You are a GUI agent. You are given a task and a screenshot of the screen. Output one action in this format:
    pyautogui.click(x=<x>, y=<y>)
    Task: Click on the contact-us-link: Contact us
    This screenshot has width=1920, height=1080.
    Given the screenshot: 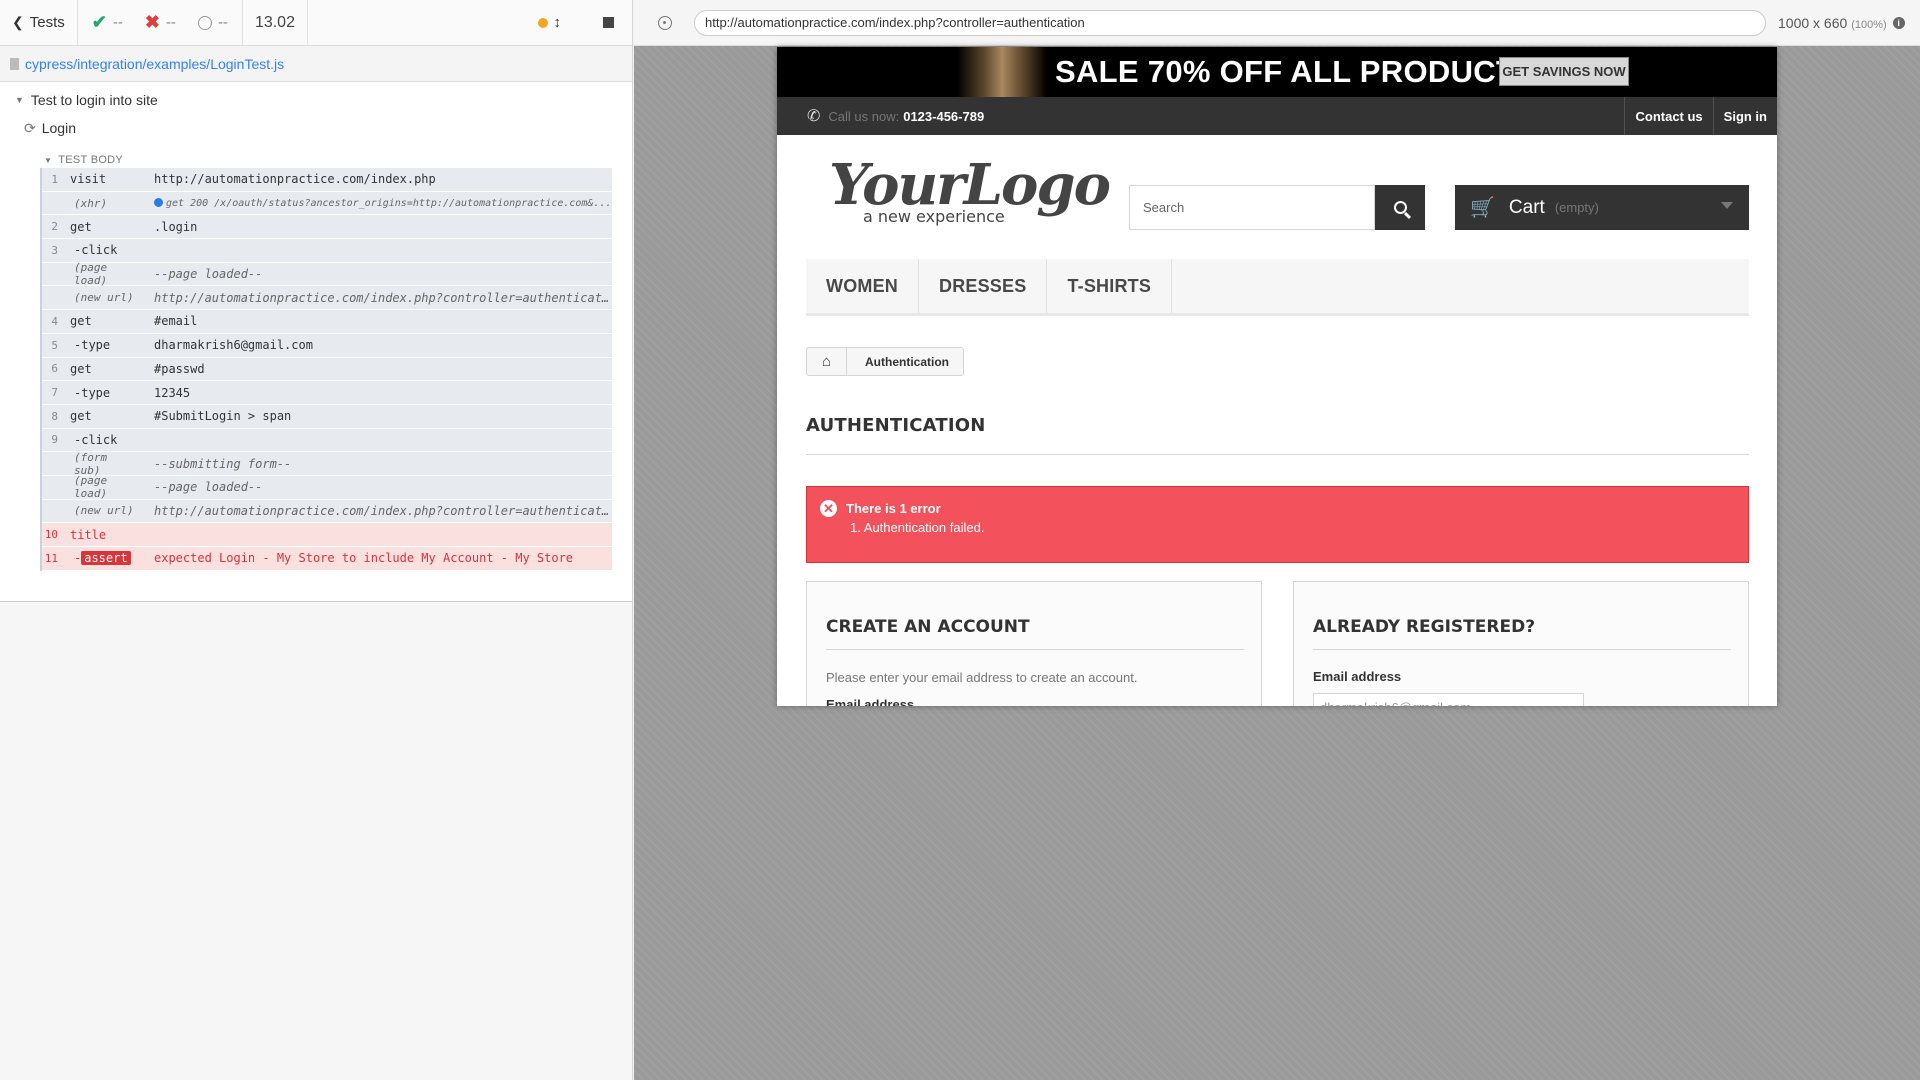 What is the action you would take?
    pyautogui.click(x=1668, y=116)
    